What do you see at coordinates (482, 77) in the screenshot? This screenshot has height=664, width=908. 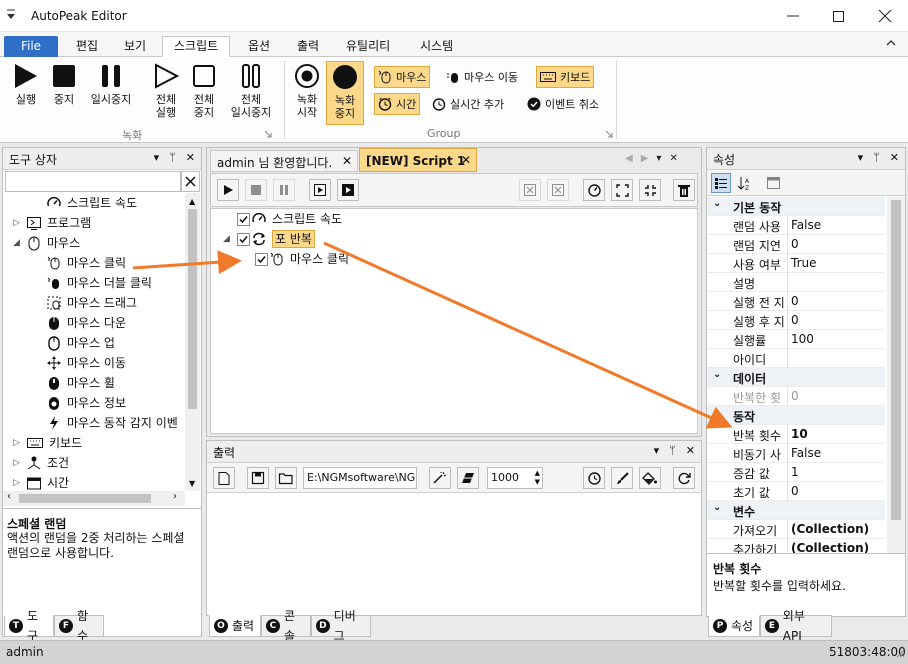 I see `record-mouse-move-toggle: 마우스 이동` at bounding box center [482, 77].